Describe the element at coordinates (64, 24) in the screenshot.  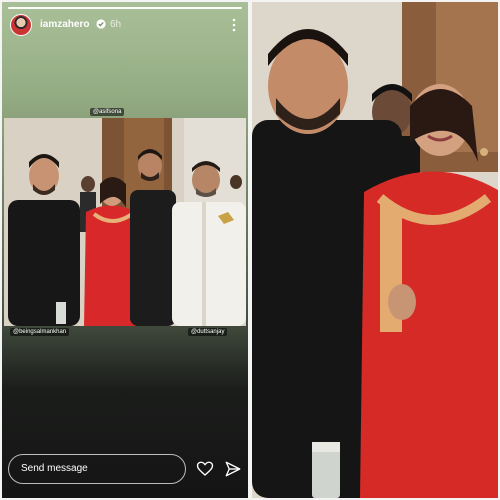
I see `story-username: iamzahero` at that location.